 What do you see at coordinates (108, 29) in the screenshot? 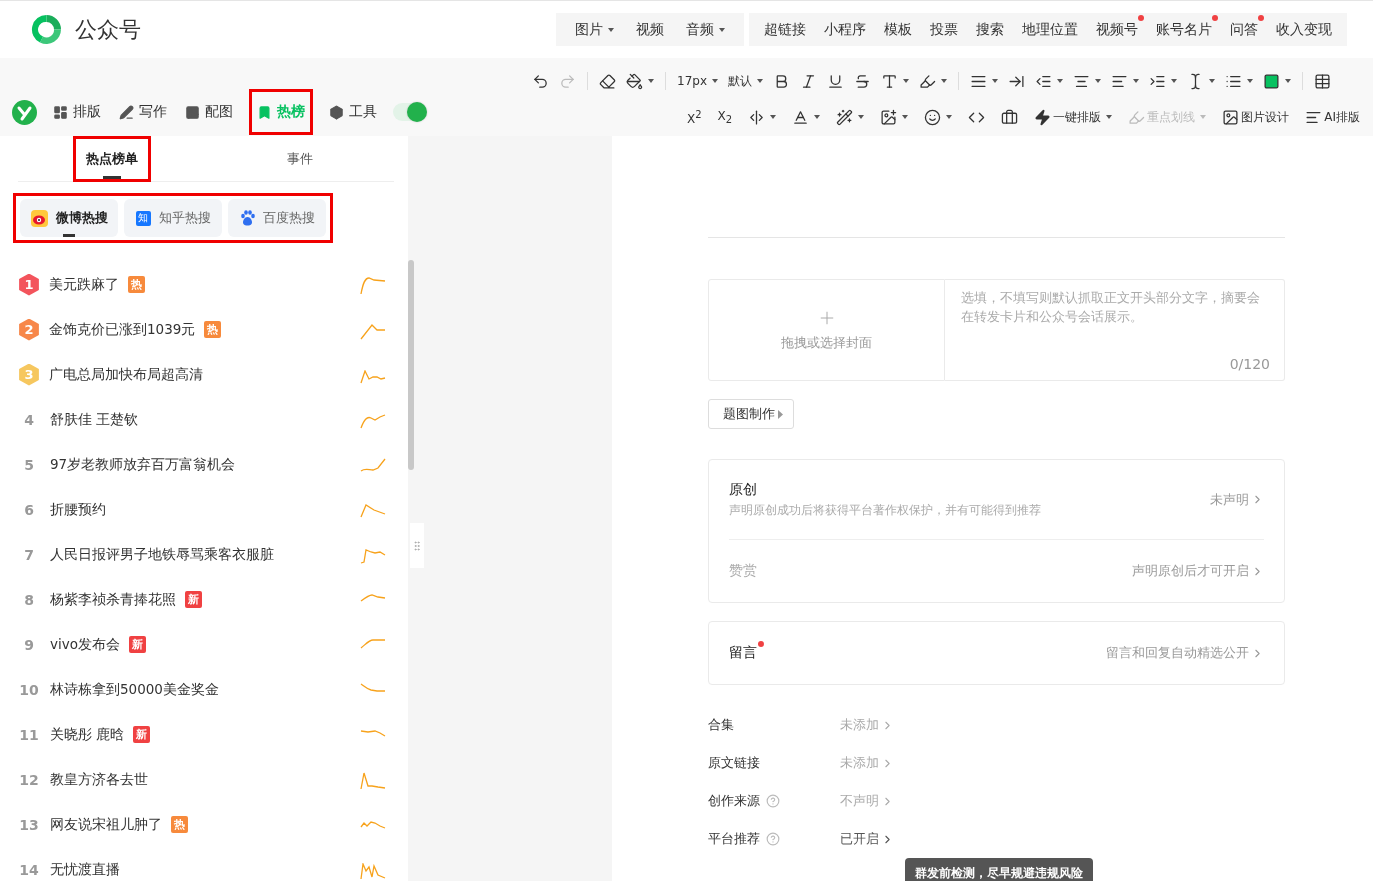
I see `app-title: 公众号` at bounding box center [108, 29].